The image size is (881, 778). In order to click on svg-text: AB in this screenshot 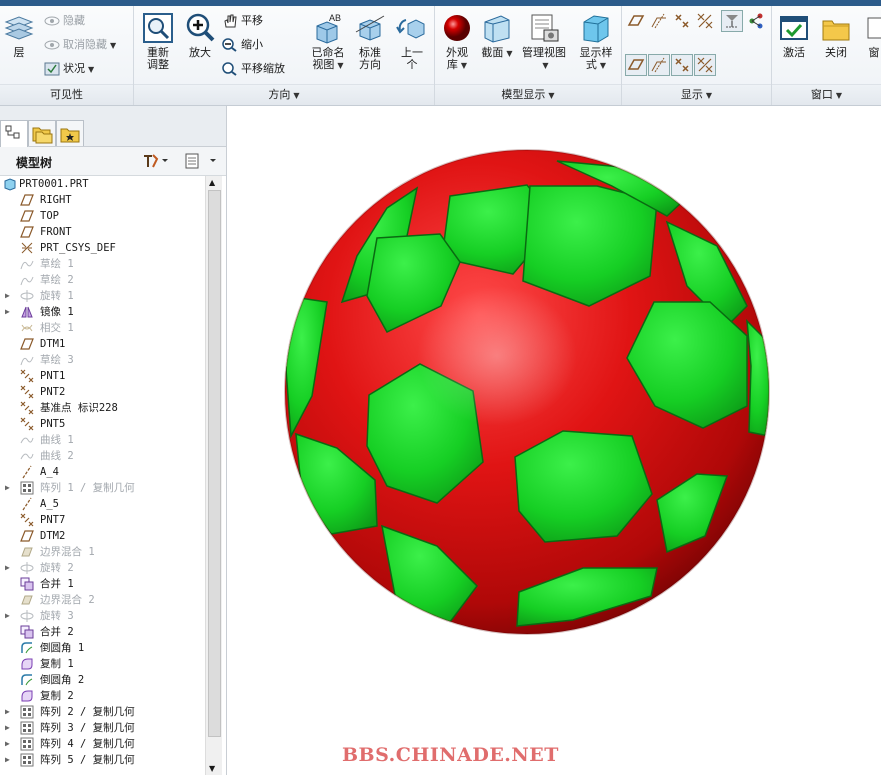, I will do `click(335, 18)`.